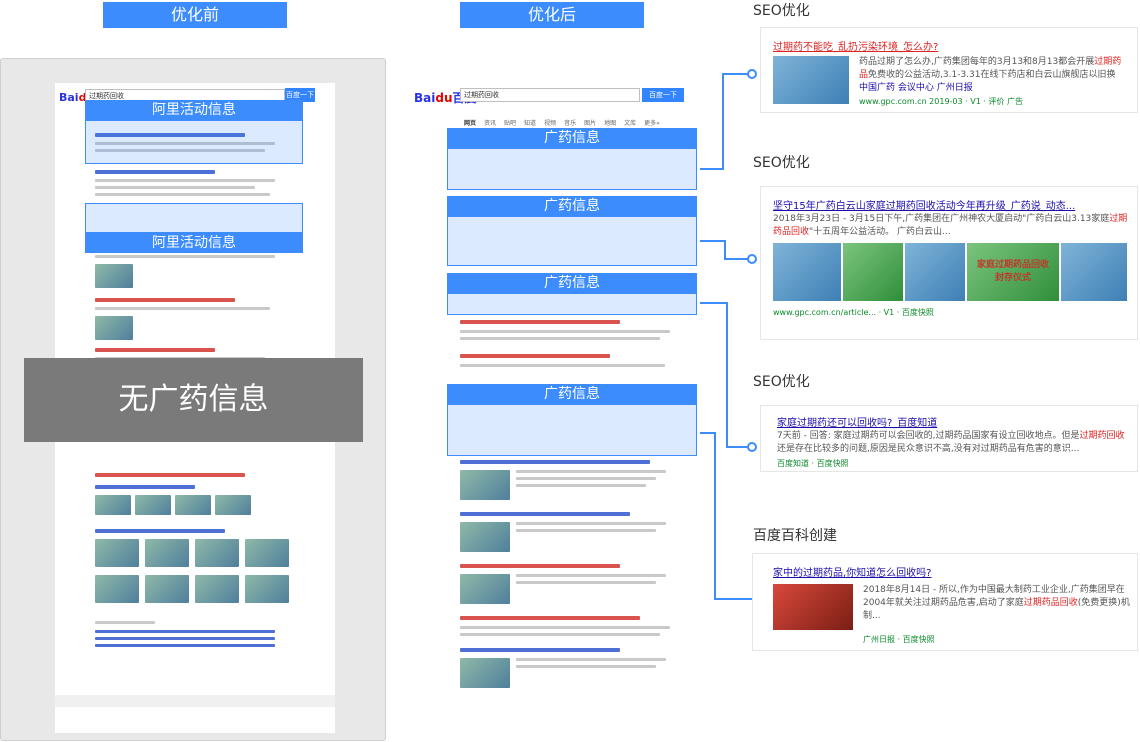 This screenshot has height=742, width=1140. Describe the element at coordinates (552, 15) in the screenshot. I see `after-header: 优化后` at that location.